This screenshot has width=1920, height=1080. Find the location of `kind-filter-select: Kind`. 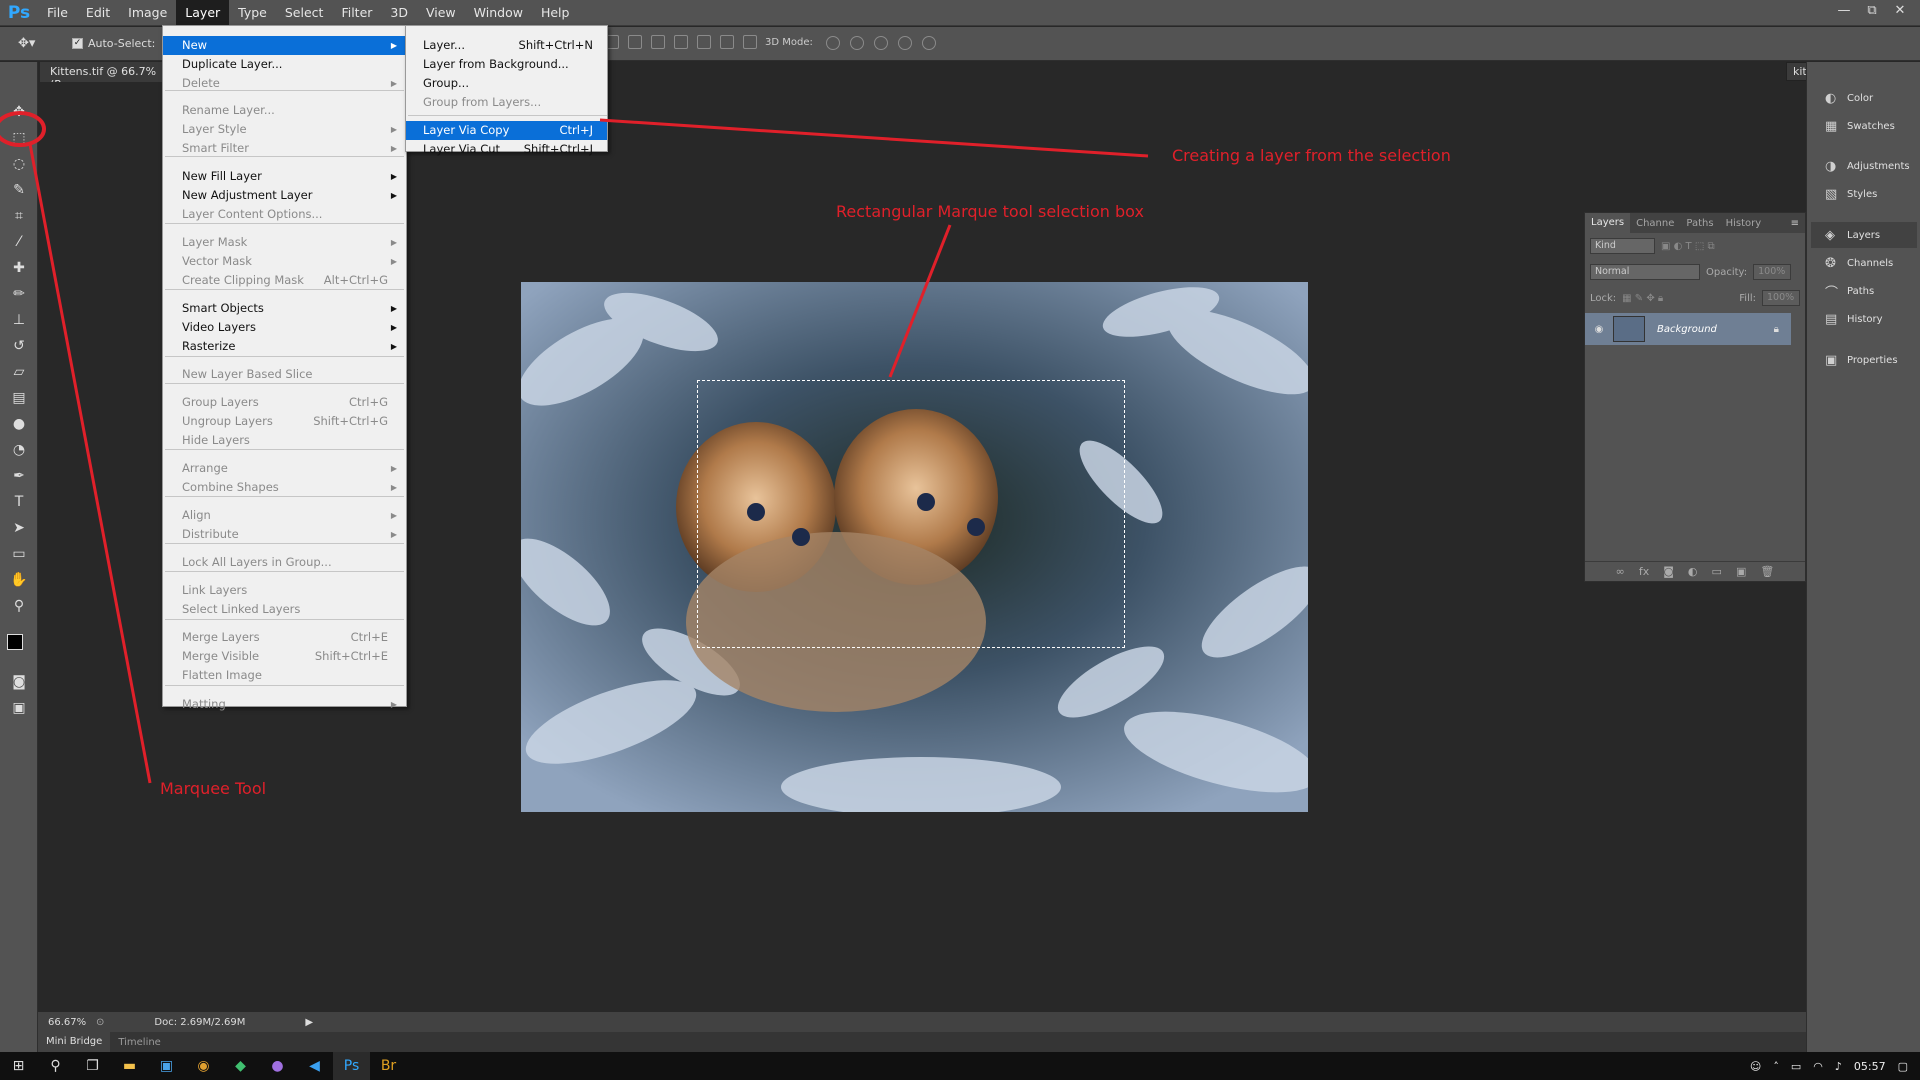

kind-filter-select: Kind is located at coordinates (1622, 246).